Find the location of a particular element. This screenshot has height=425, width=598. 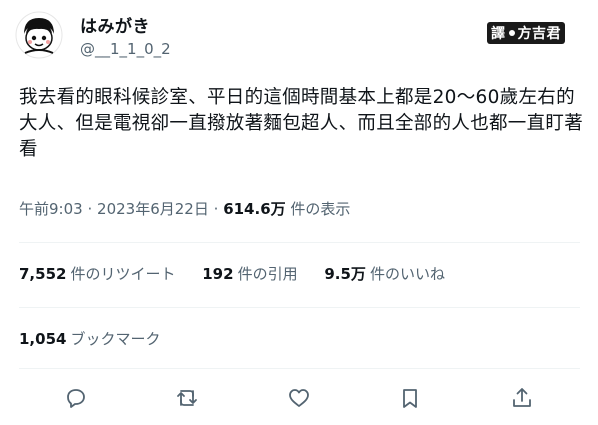

stamp-dot is located at coordinates (511, 33).